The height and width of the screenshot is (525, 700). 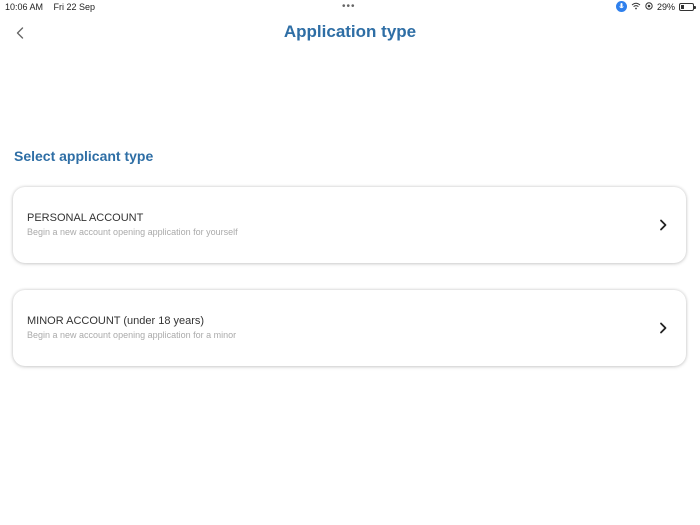 I want to click on header: Application type, so click(x=350, y=33).